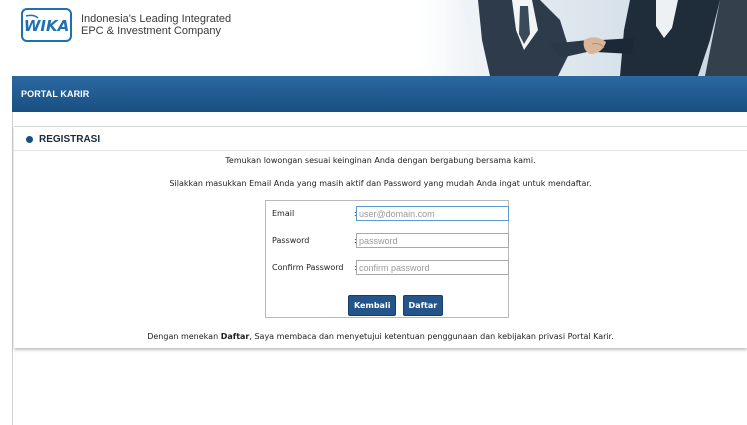  Describe the element at coordinates (379, 94) in the screenshot. I see `main-nav-bar: PORTAL KARIR` at that location.